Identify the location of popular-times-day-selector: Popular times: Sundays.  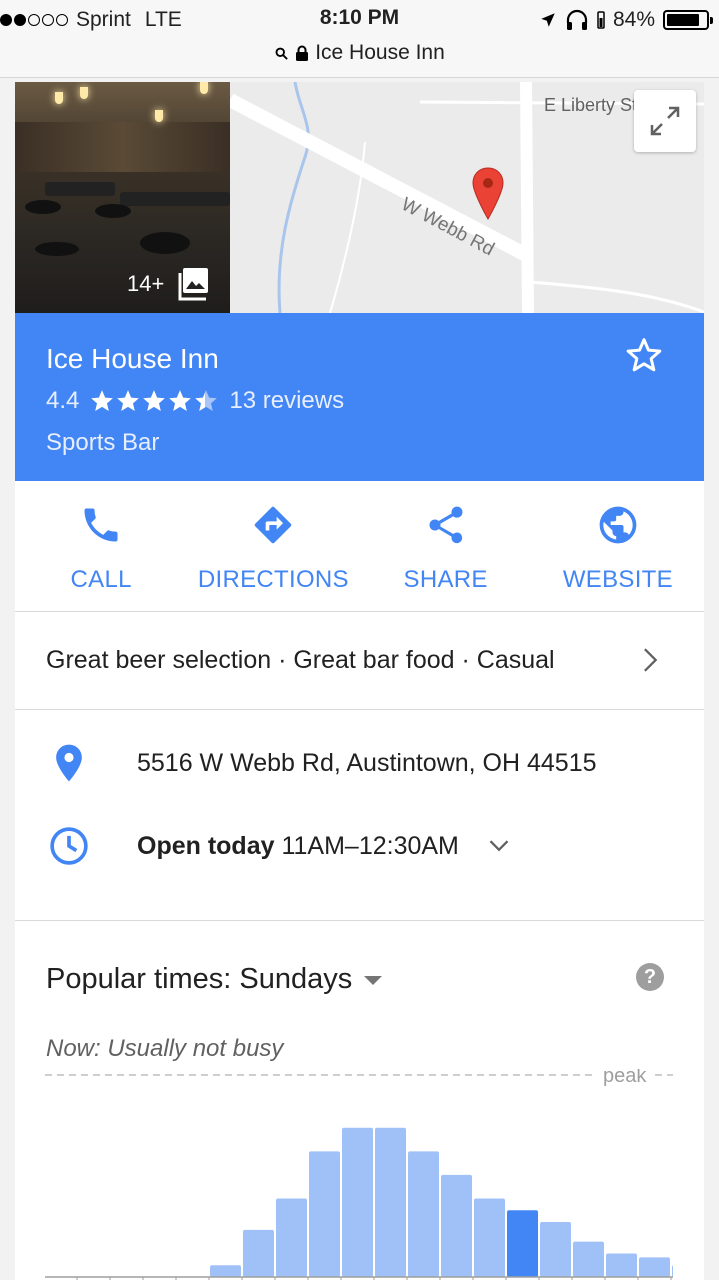
(214, 979).